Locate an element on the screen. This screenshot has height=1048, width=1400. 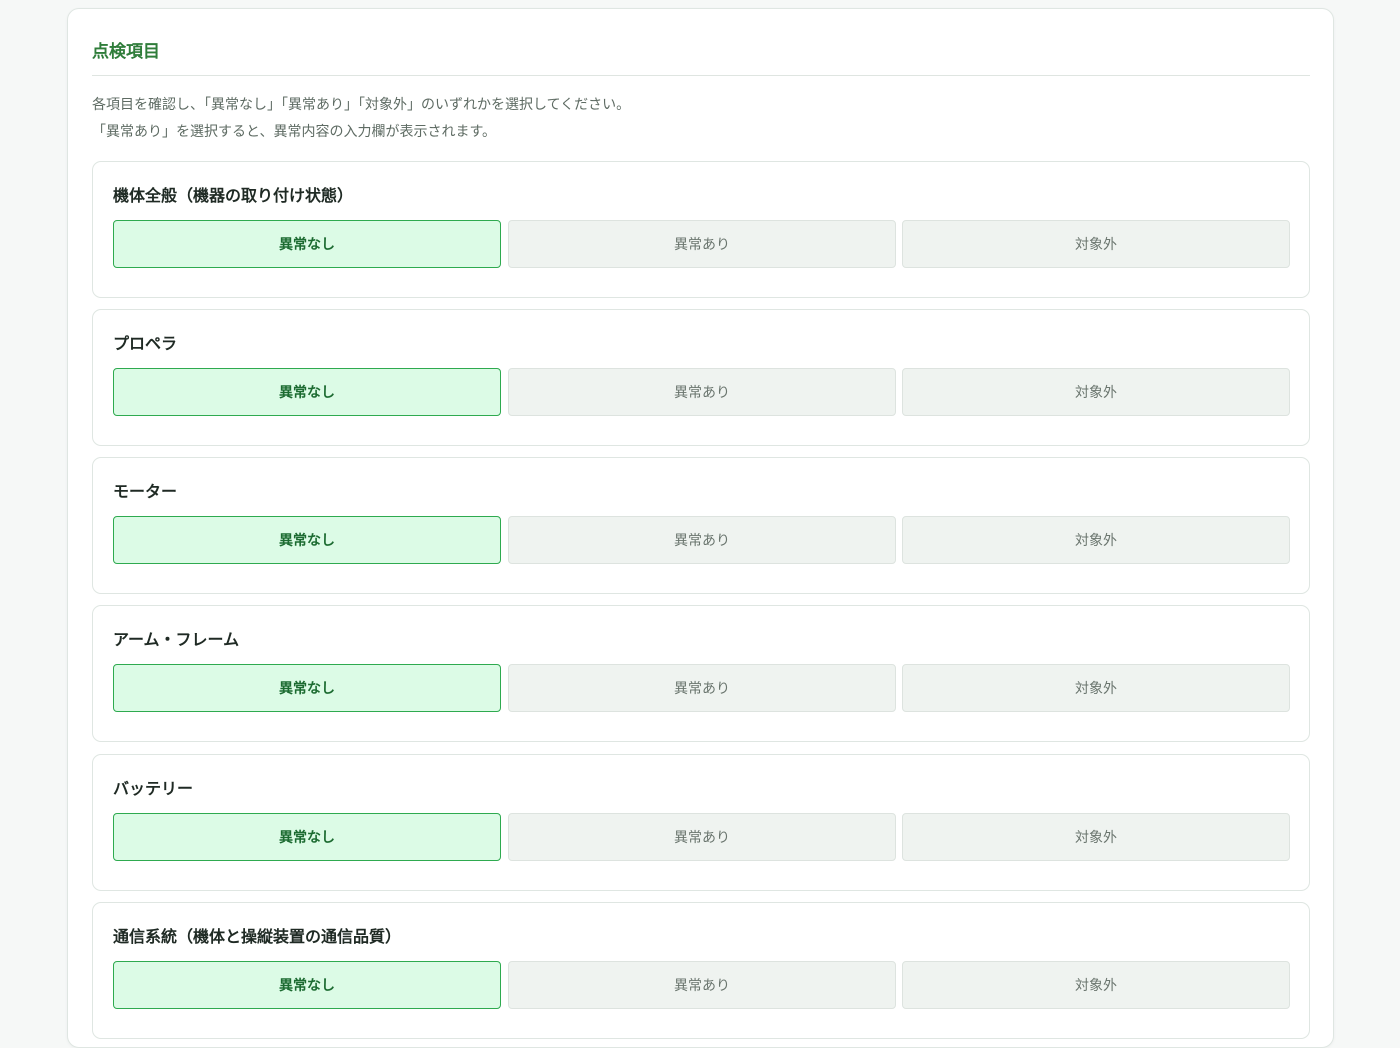
inspection-item-communication: 通信系統（機体と操縦装置の通信品質） 異常なし 異常あり 対象外 is located at coordinates (701, 970).